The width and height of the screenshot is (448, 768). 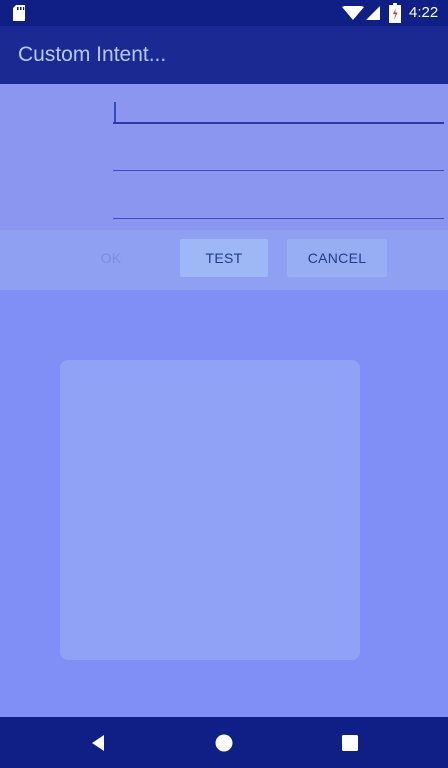 I want to click on navigation-bar, so click(x=224, y=742).